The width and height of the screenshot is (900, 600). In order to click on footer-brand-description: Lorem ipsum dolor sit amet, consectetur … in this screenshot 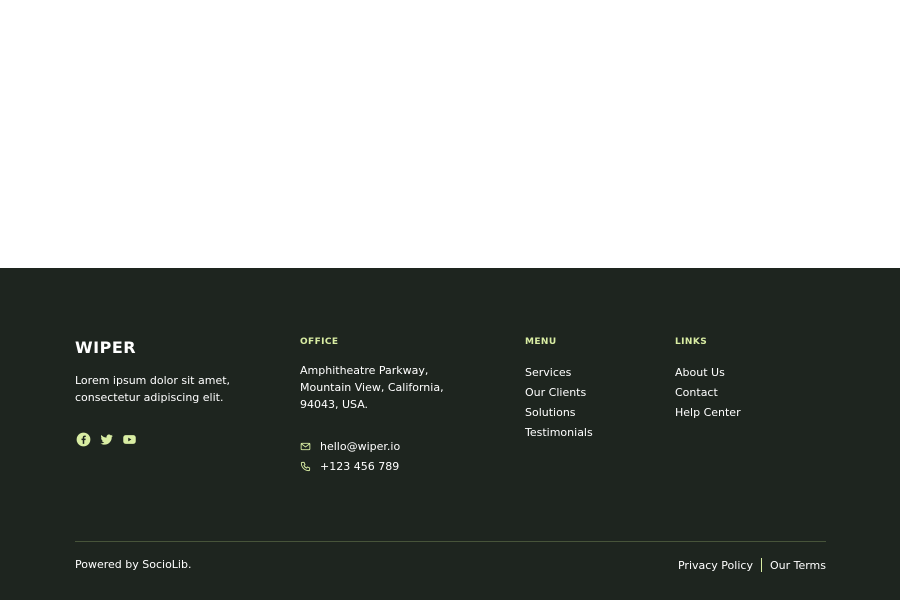, I will do `click(153, 389)`.